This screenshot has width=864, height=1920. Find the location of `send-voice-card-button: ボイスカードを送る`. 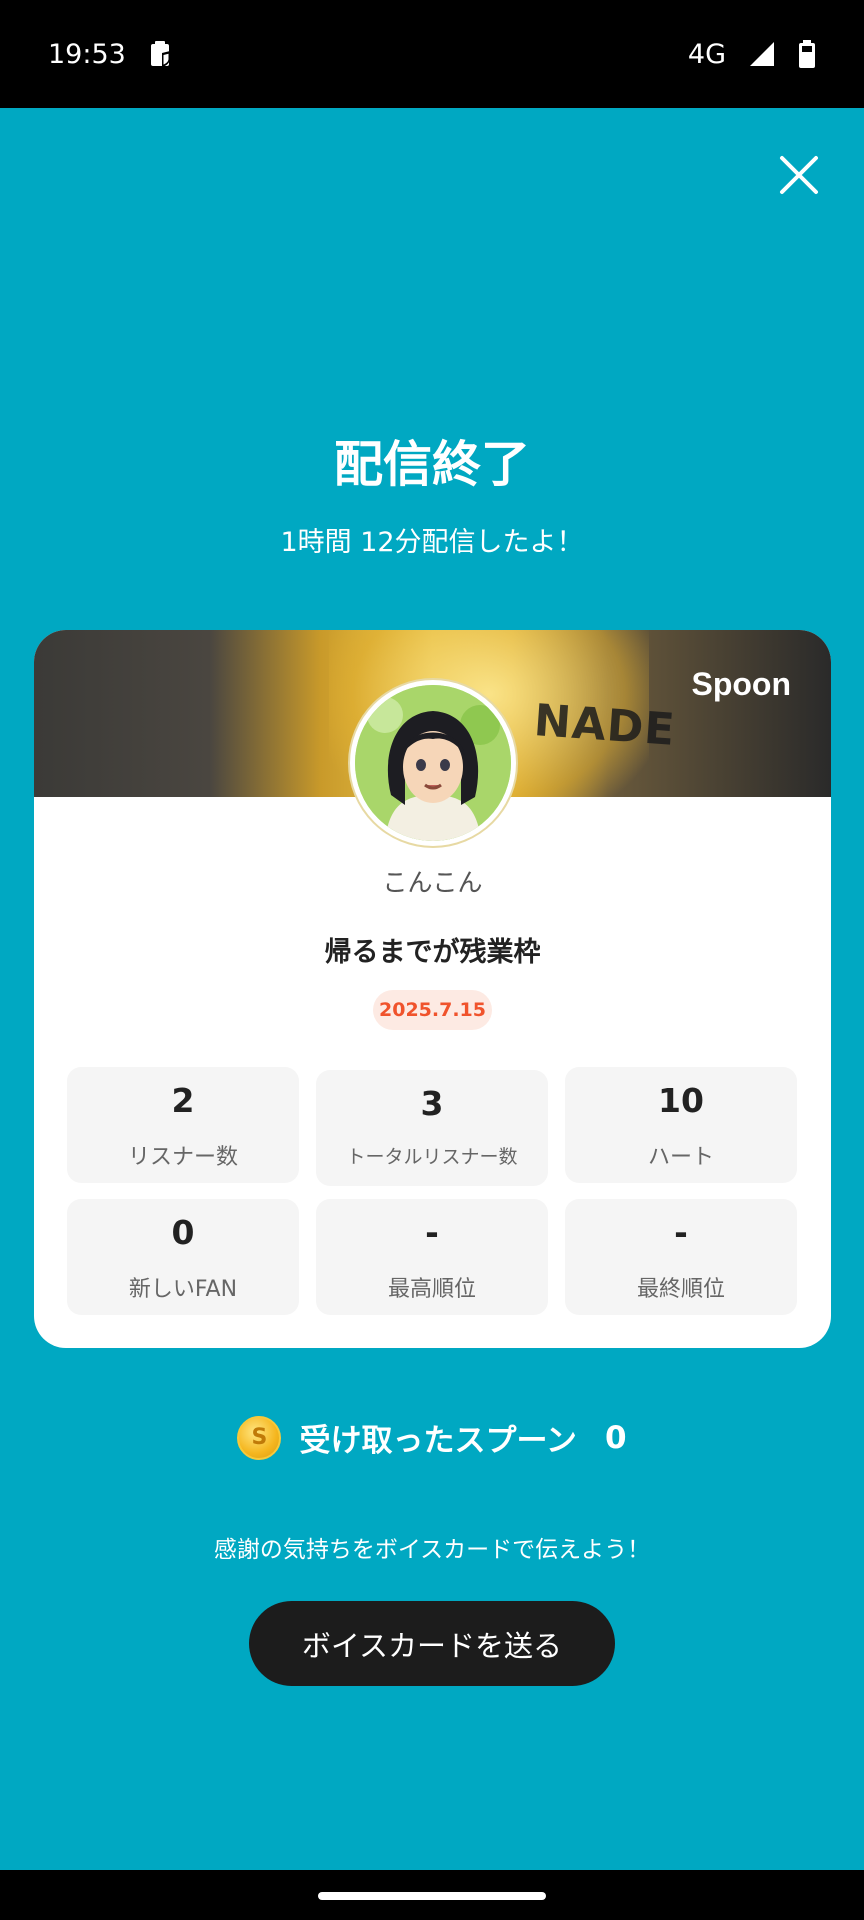

send-voice-card-button: ボイスカードを送る is located at coordinates (432, 1643).